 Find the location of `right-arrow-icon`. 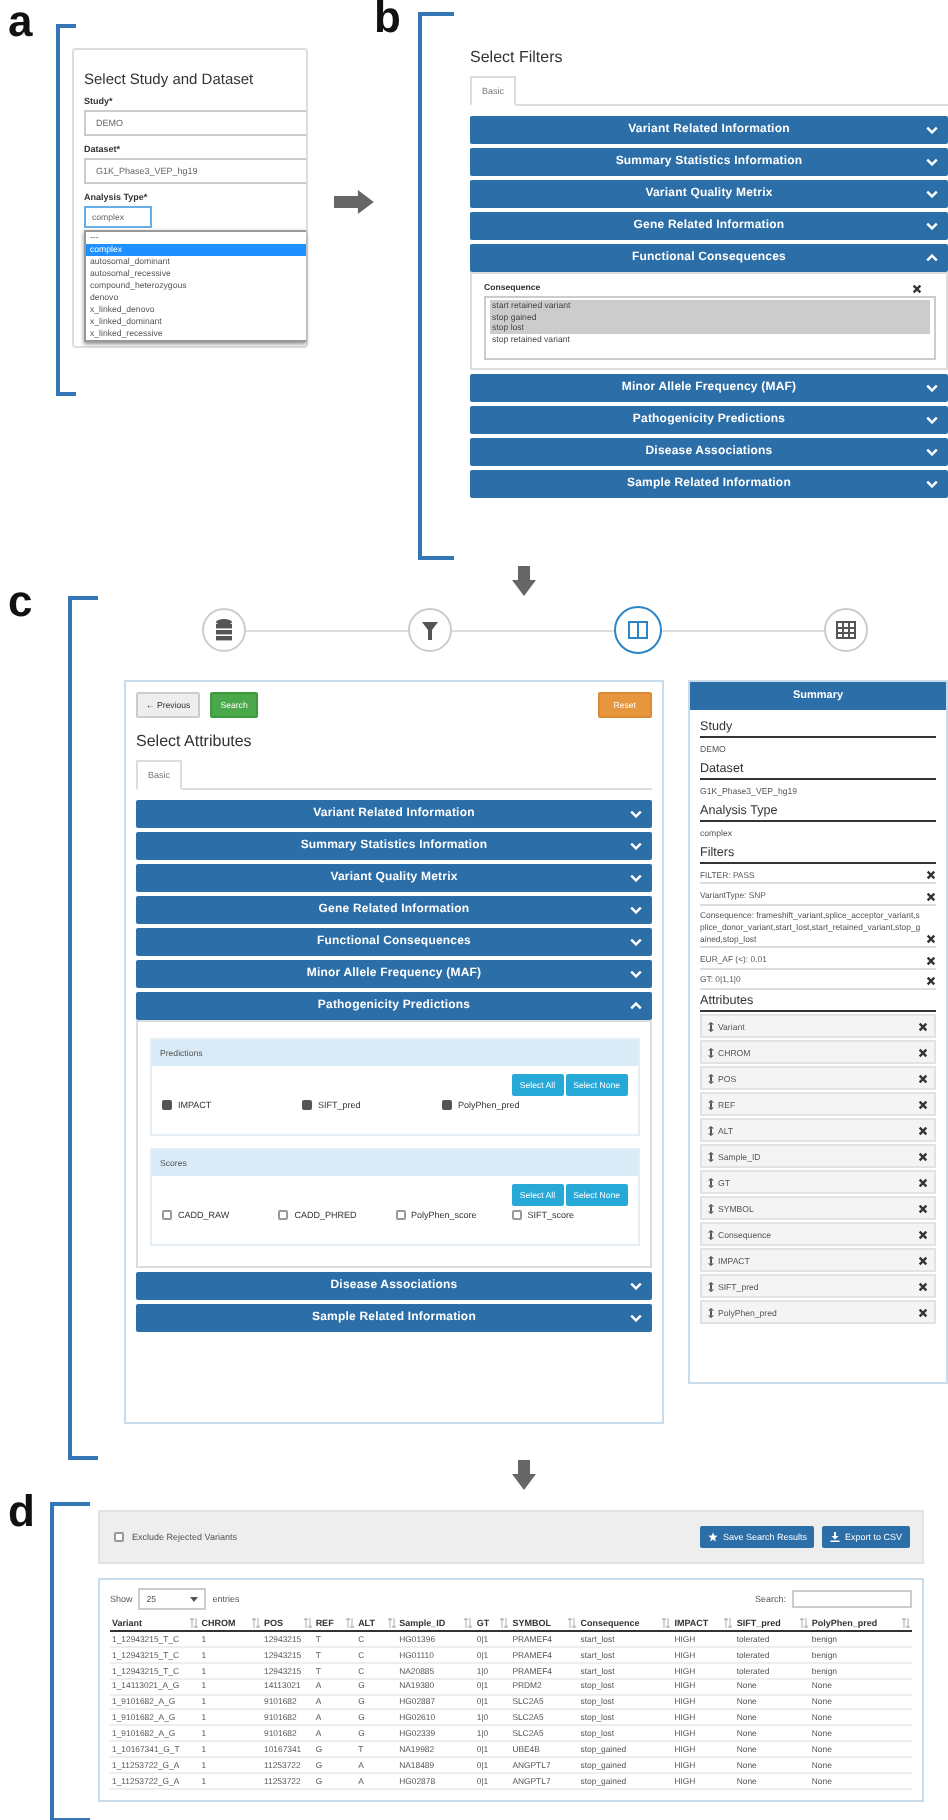

right-arrow-icon is located at coordinates (354, 202).